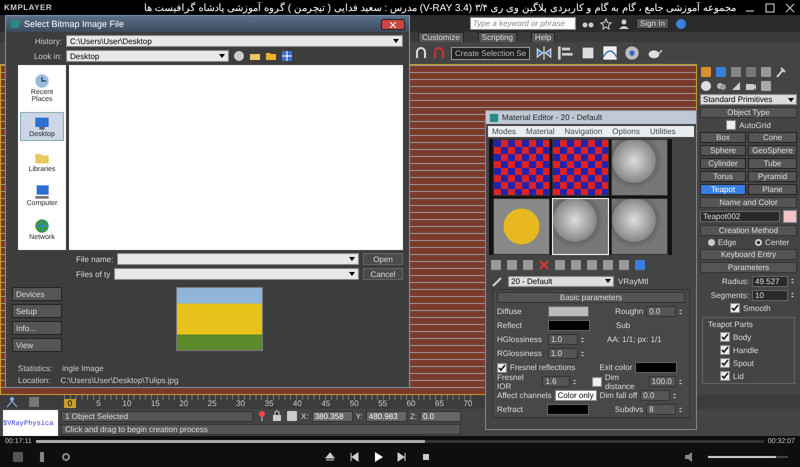  What do you see at coordinates (37, 311) in the screenshot?
I see `dialog-button: Setup` at bounding box center [37, 311].